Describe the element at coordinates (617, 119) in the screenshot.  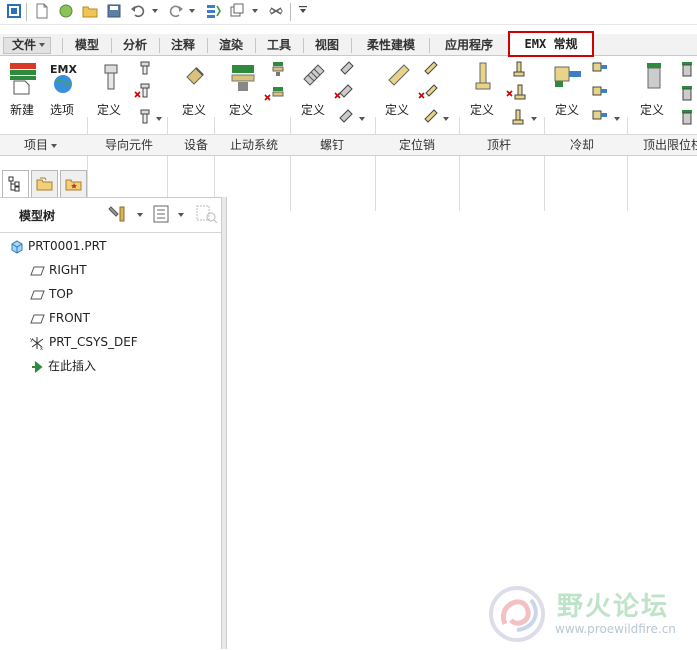
I see `cooling-dropdown-icon` at that location.